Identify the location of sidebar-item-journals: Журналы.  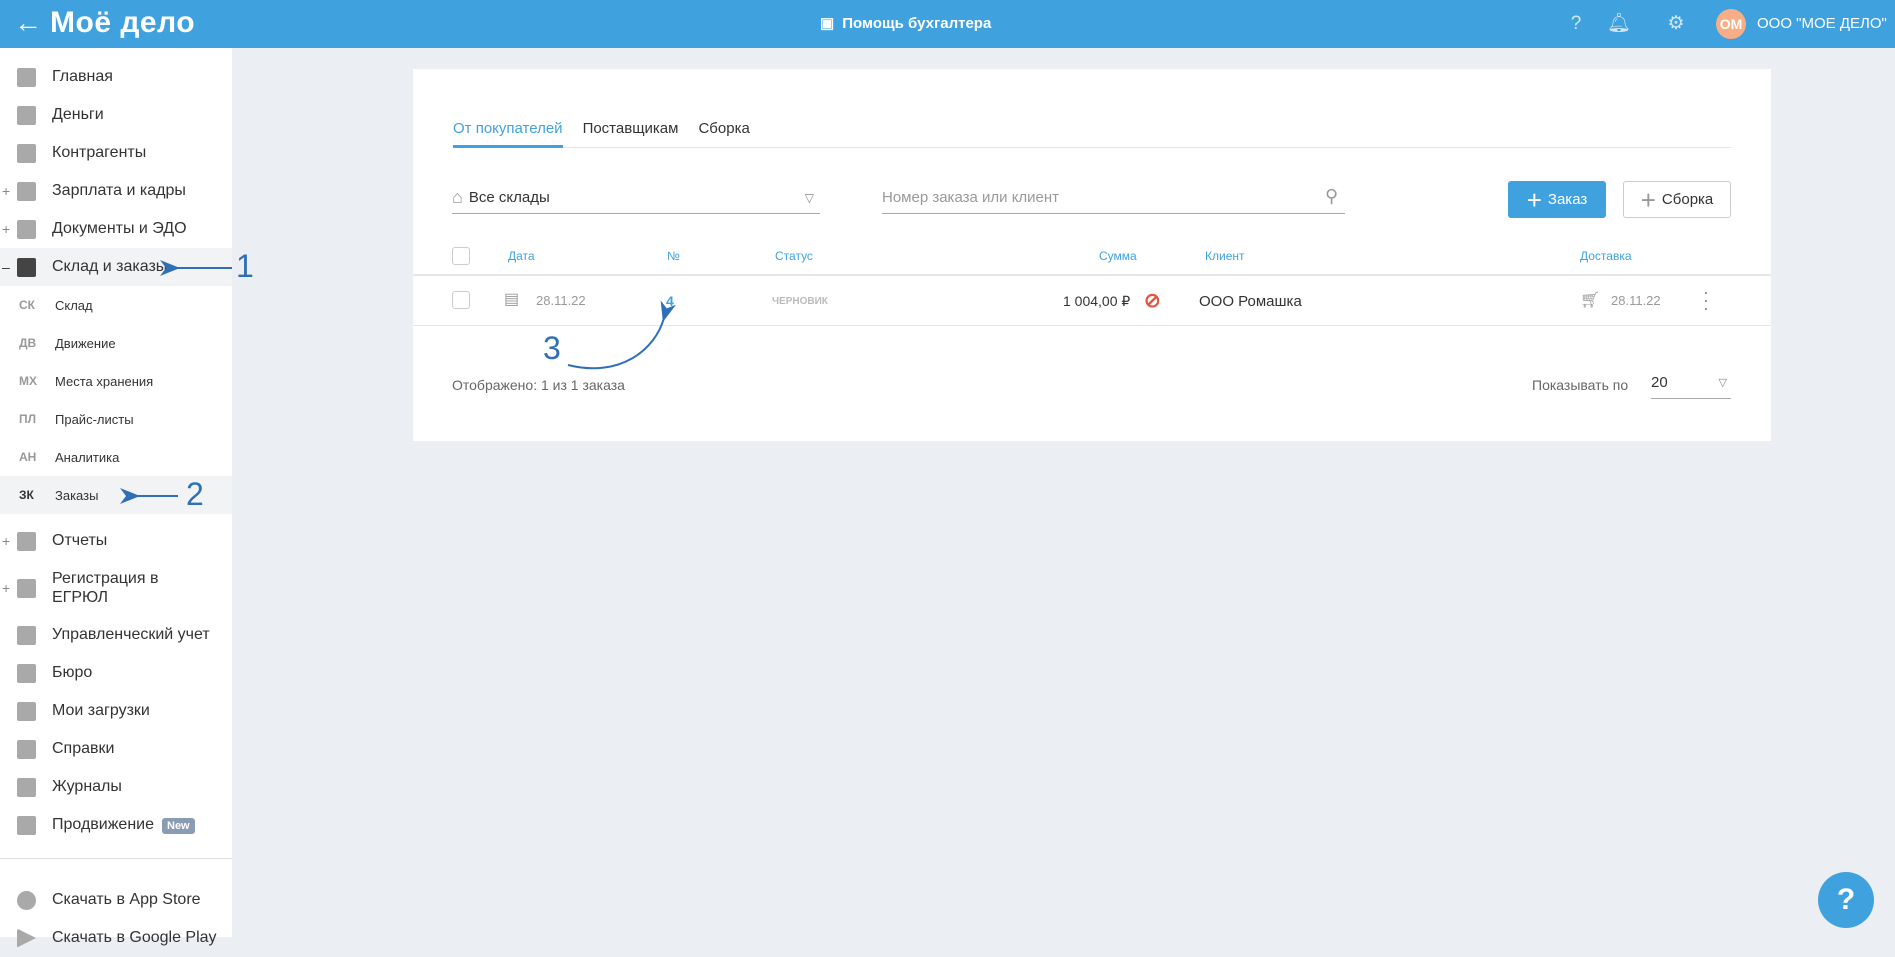
(116, 787).